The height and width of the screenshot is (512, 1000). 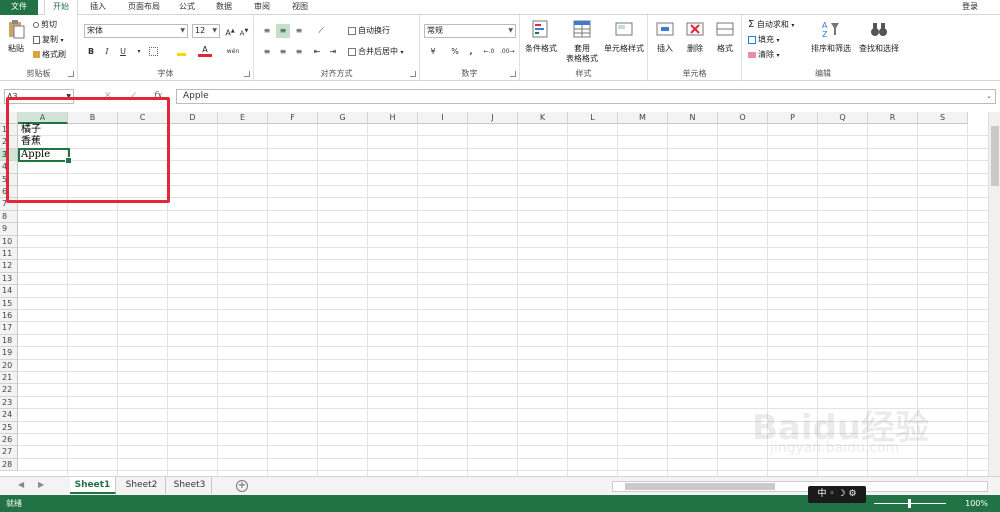 I want to click on row-header-24: 24, so click(x=9, y=415).